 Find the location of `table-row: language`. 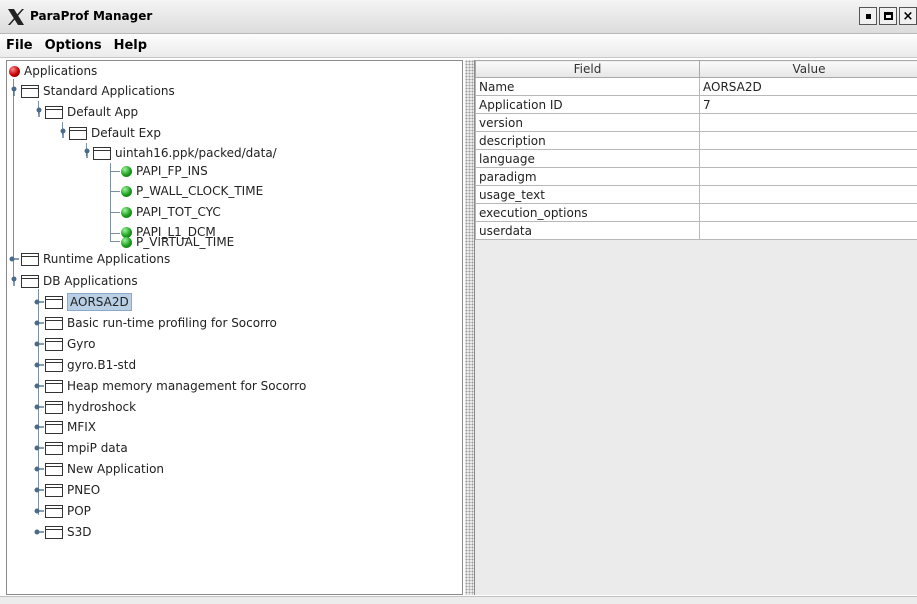

table-row: language is located at coordinates (696, 158).